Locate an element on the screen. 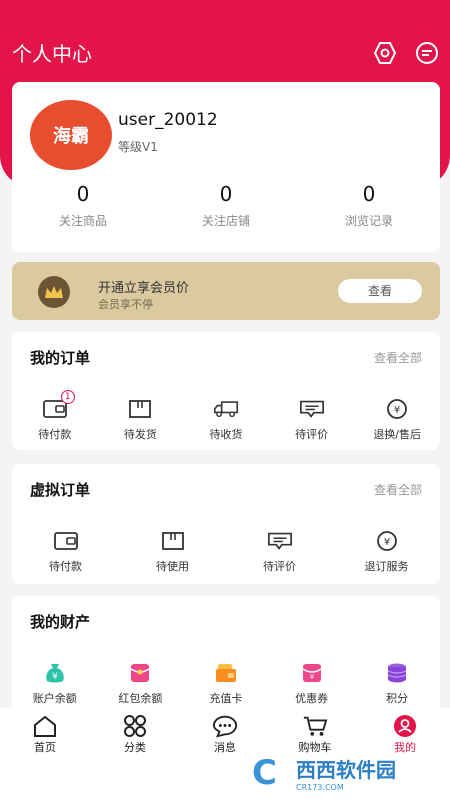  watermark-sub: CR173.COM is located at coordinates (320, 787).